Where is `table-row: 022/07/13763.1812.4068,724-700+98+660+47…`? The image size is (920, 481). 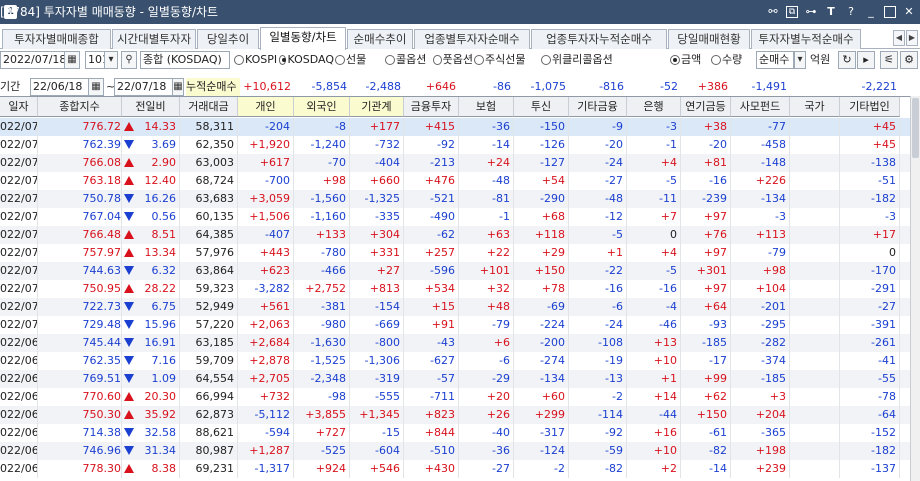
table-row: 022/07/13763.1812.4068,724-700+98+660+47… is located at coordinates (455, 181).